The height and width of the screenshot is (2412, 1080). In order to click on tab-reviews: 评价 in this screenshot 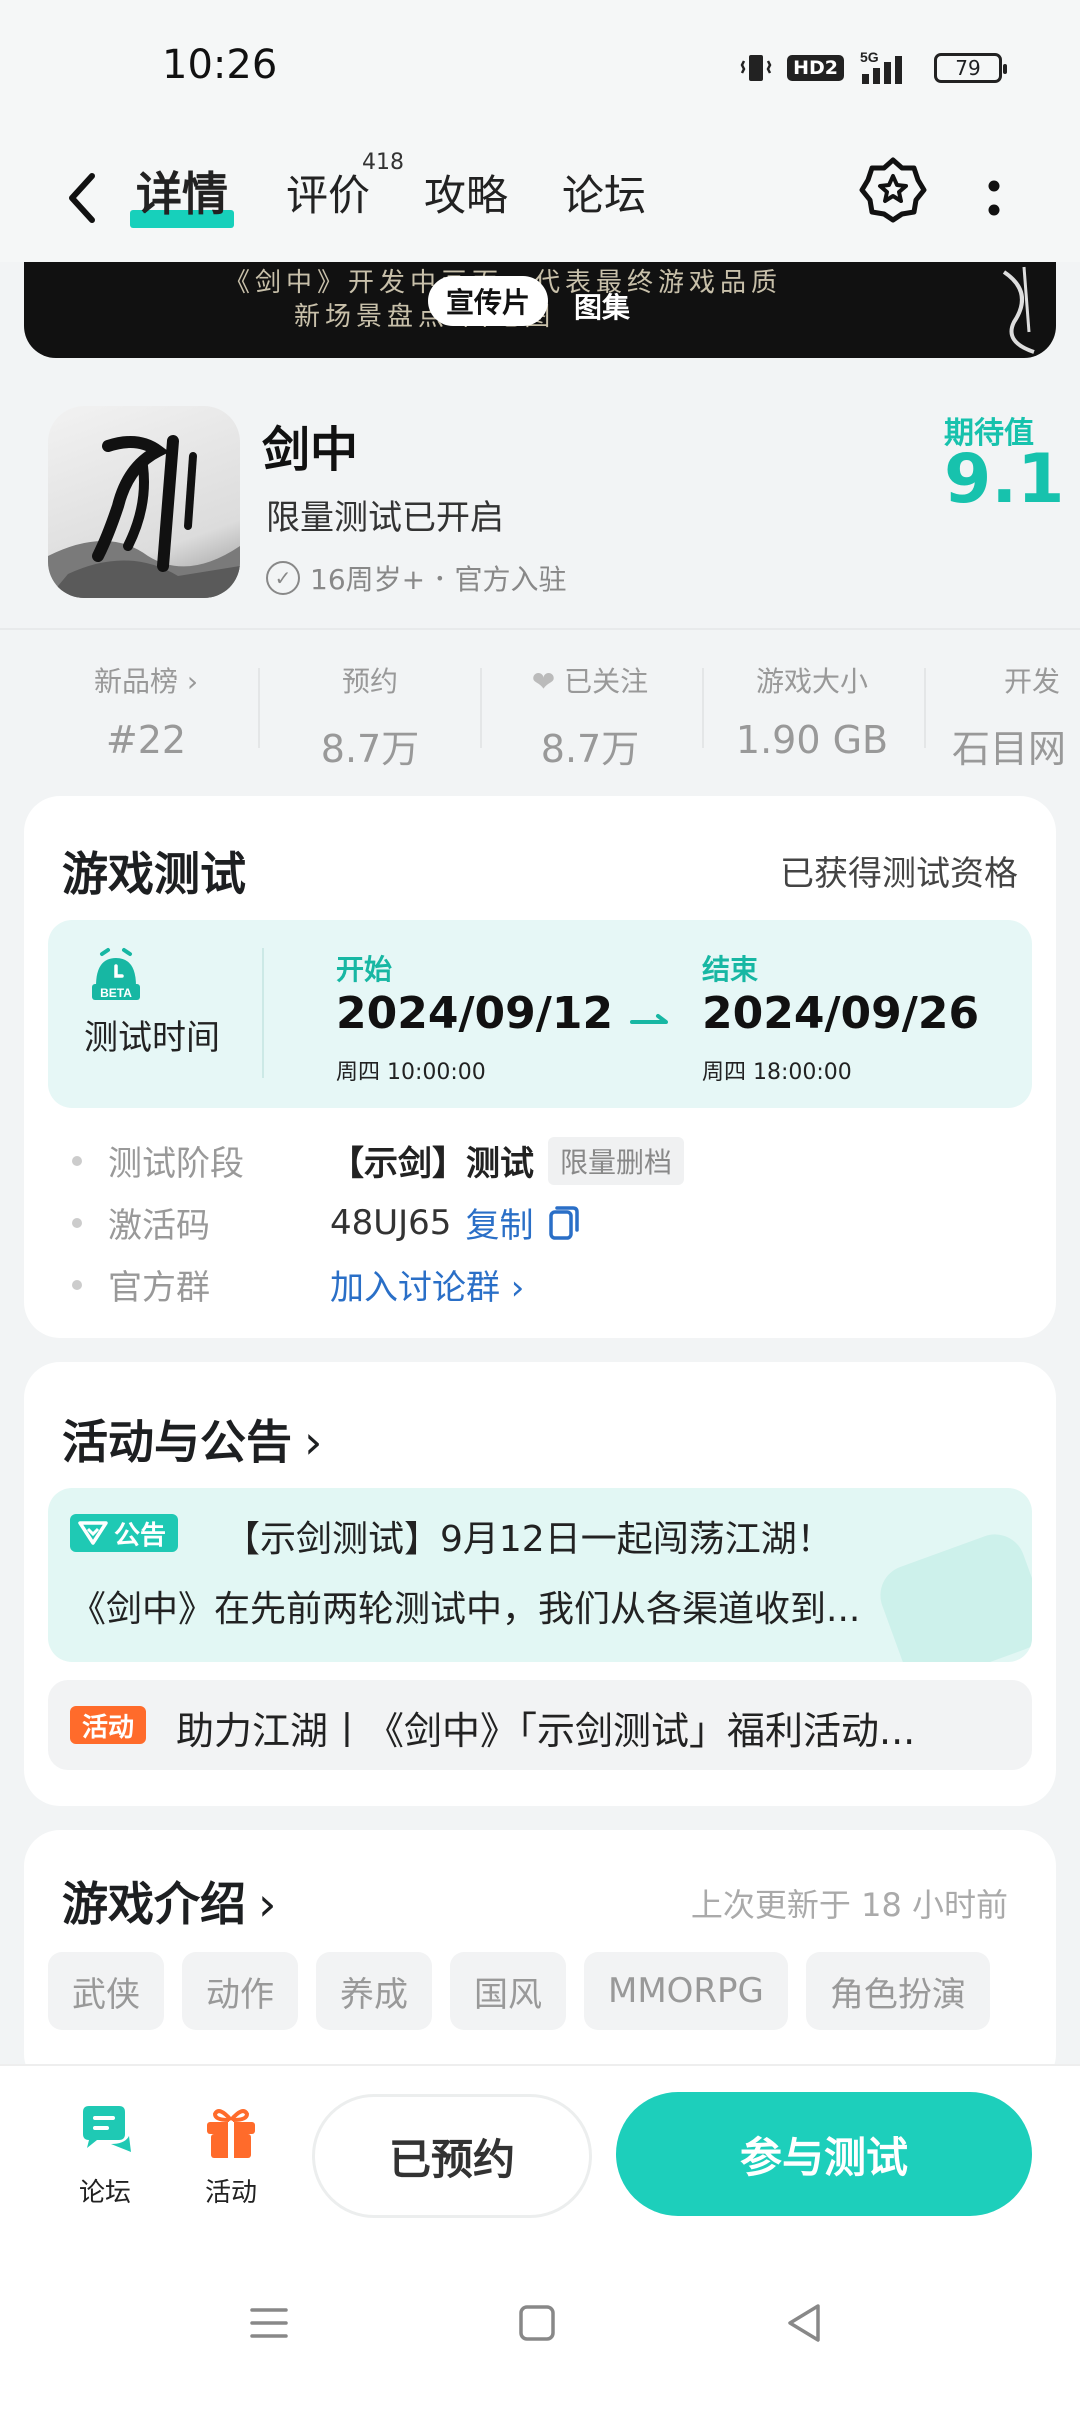, I will do `click(328, 192)`.